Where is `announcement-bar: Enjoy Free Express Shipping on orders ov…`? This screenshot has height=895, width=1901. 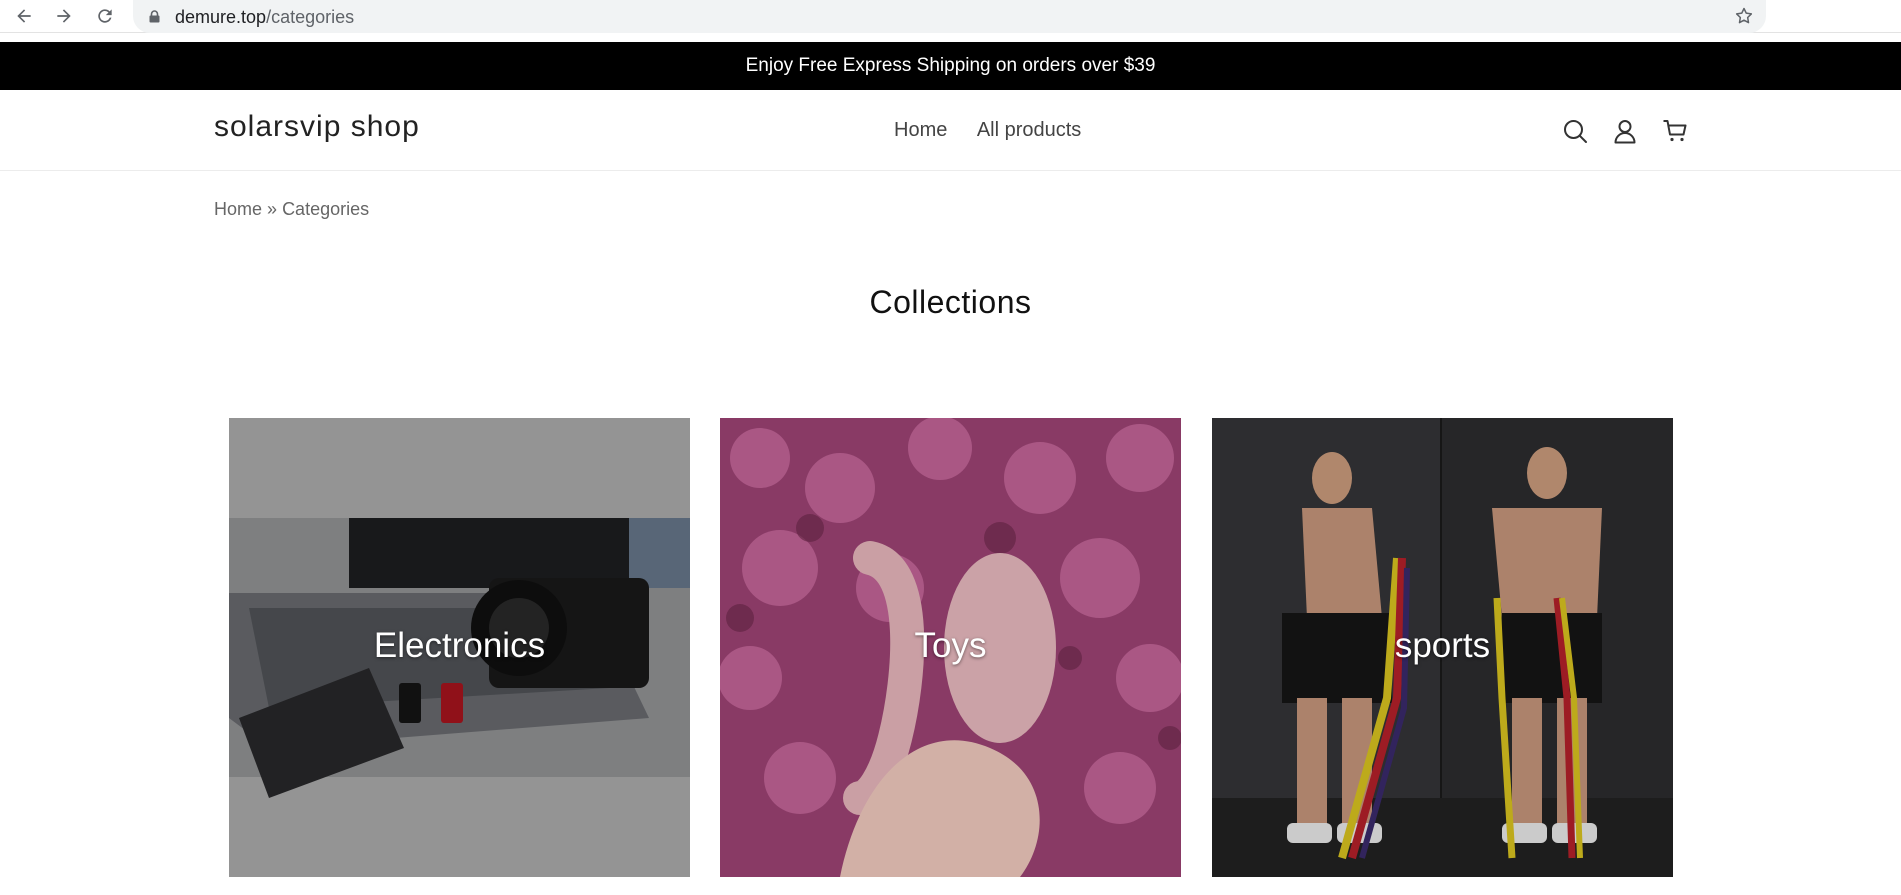 announcement-bar: Enjoy Free Express Shipping on orders ov… is located at coordinates (950, 66).